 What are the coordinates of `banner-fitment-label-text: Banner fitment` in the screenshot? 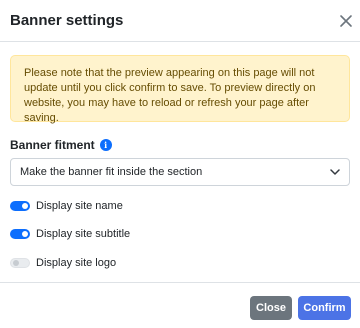 It's located at (52, 145).